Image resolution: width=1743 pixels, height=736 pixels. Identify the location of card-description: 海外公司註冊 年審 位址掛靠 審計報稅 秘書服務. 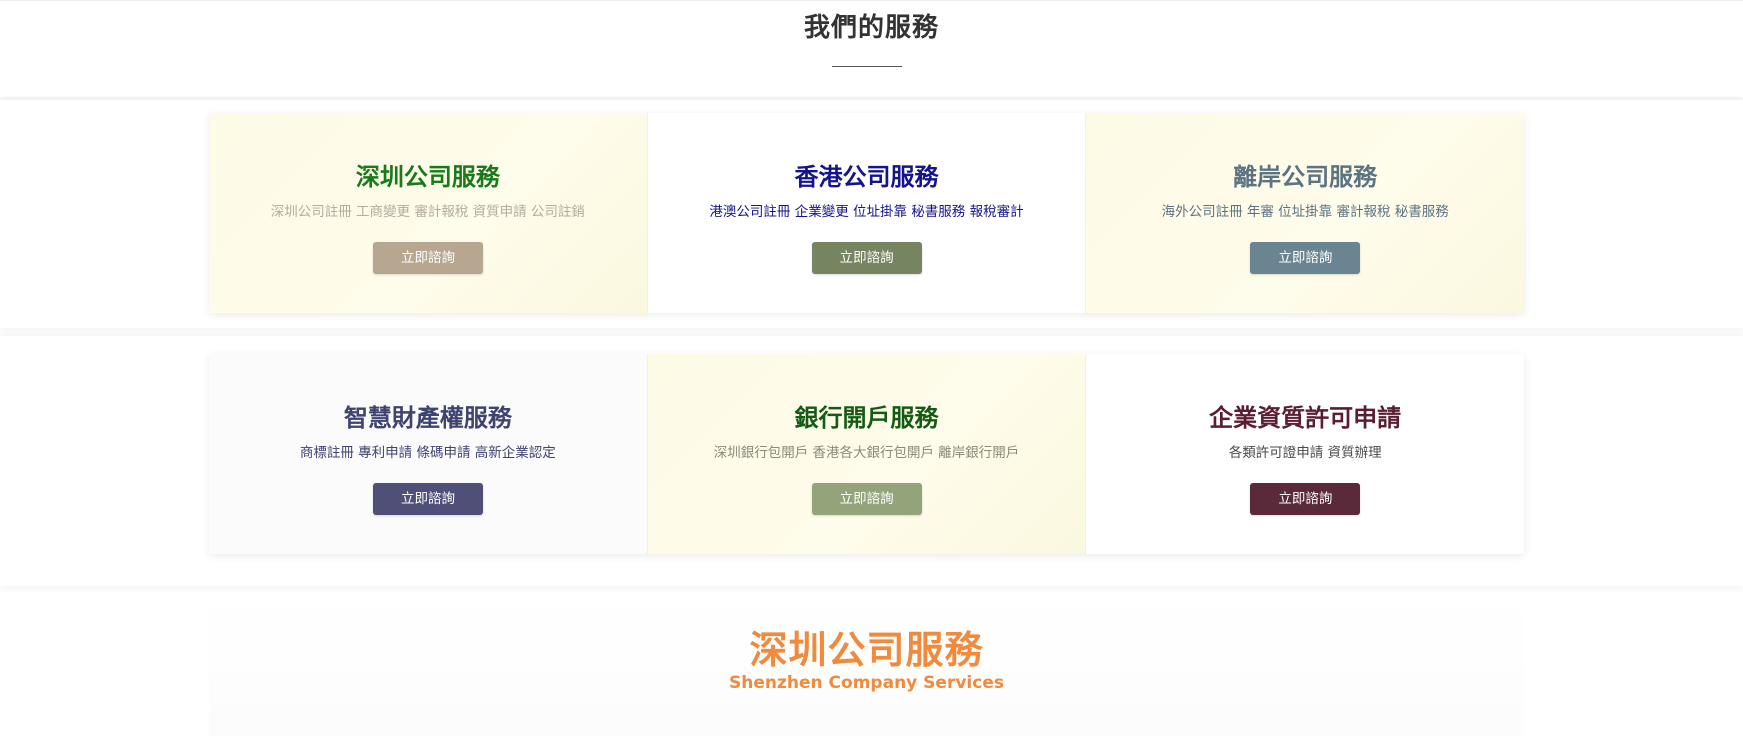
(1305, 212).